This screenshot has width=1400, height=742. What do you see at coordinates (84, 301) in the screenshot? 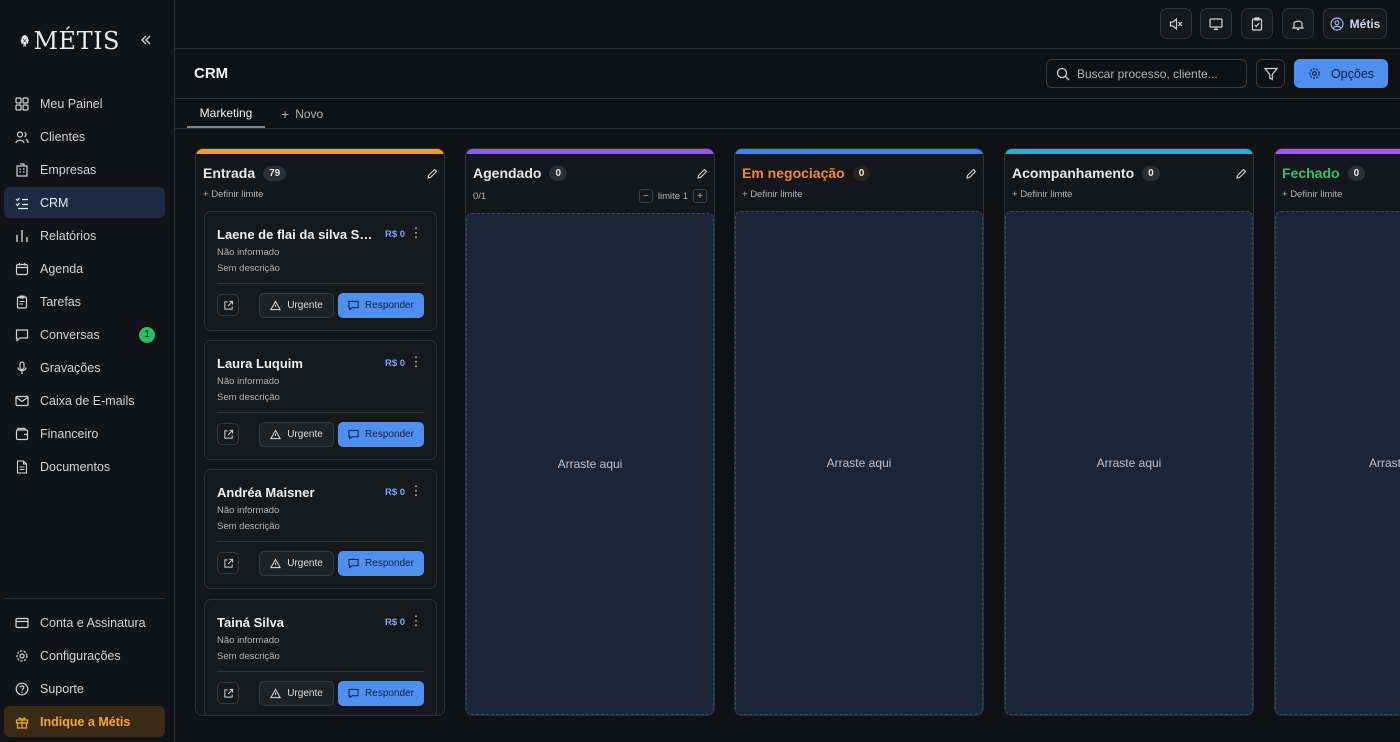
I see `sidebar-item-tarefas: Tarefas` at bounding box center [84, 301].